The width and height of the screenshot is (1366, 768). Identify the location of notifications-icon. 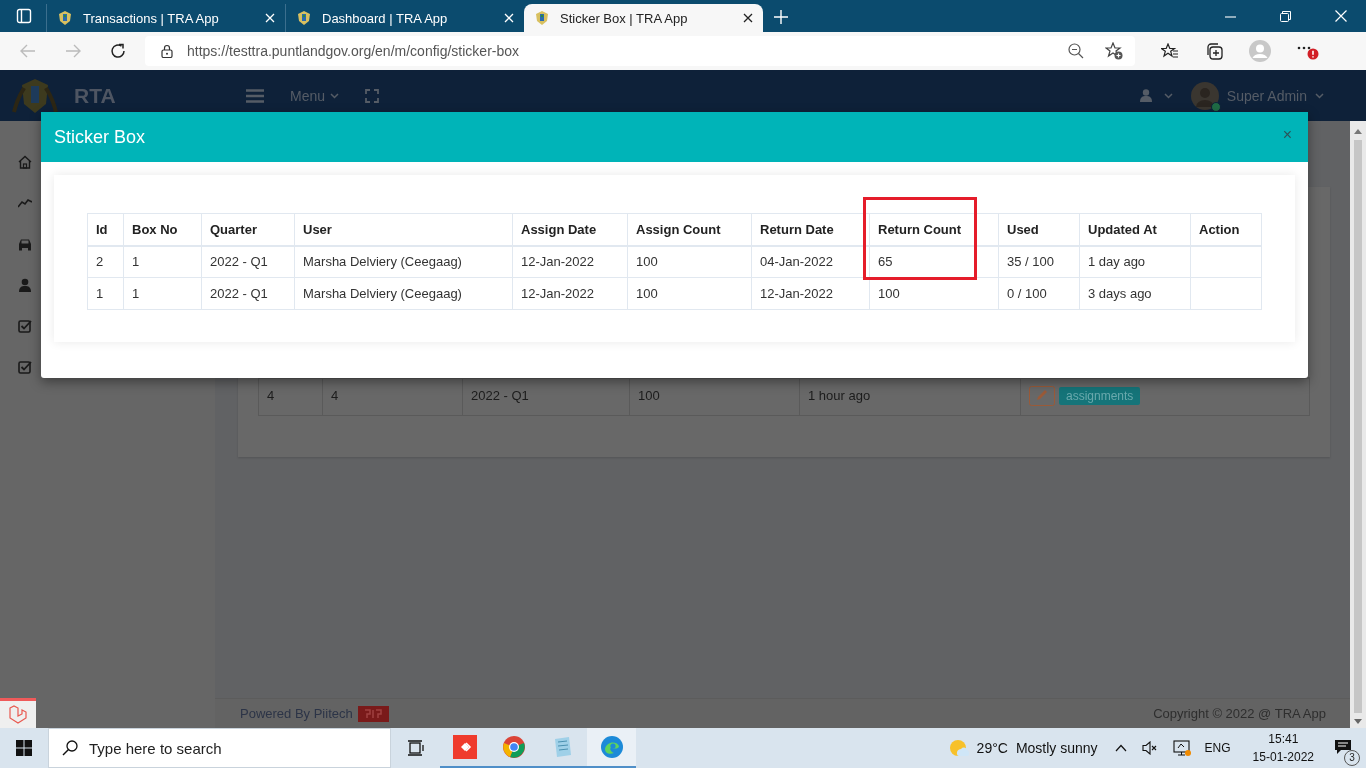
(1343, 746).